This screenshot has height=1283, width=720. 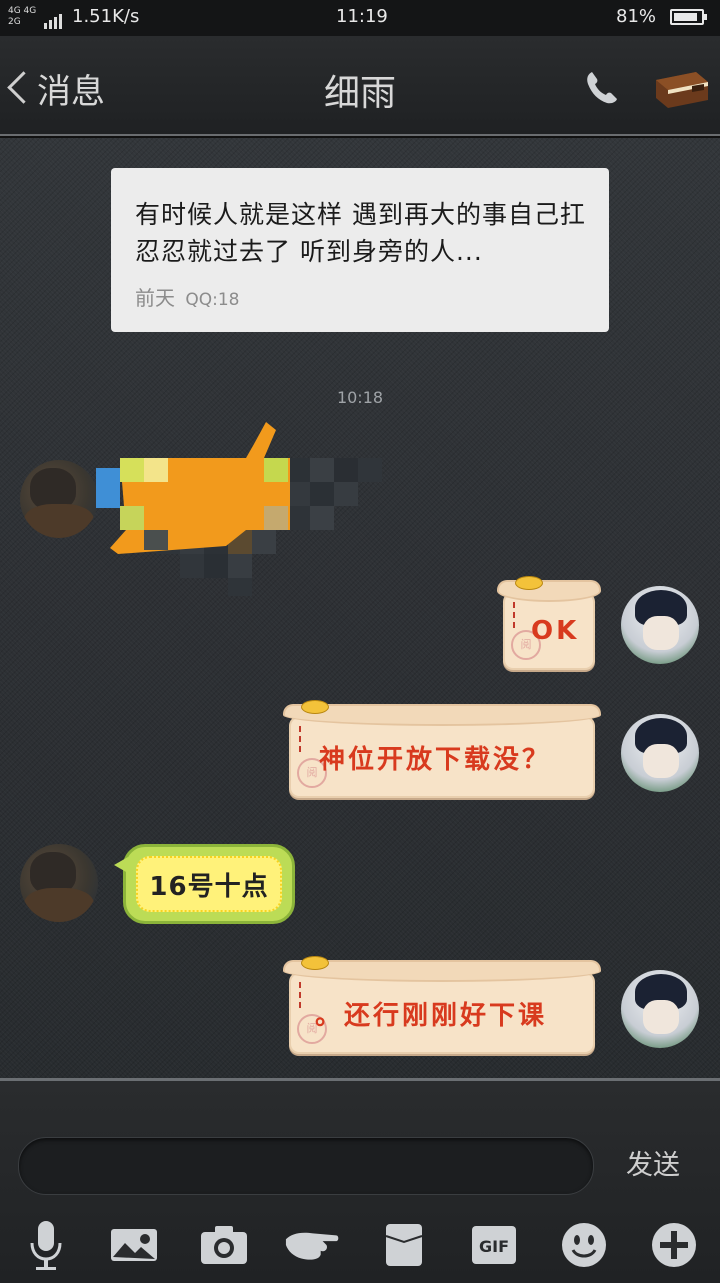 I want to click on signal-icon, so click(x=54, y=18).